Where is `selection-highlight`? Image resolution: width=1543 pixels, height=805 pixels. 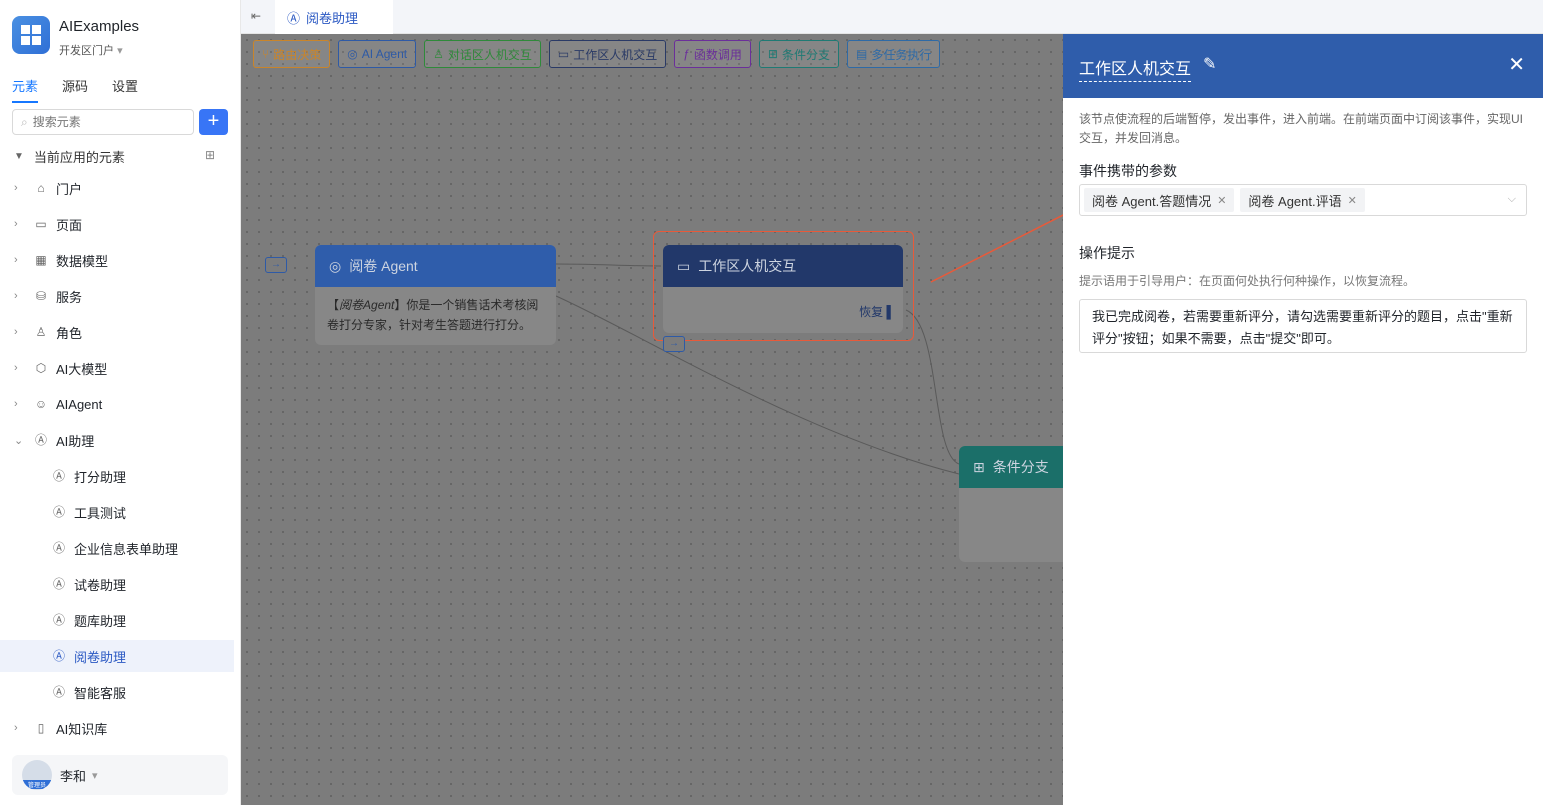 selection-highlight is located at coordinates (783, 286).